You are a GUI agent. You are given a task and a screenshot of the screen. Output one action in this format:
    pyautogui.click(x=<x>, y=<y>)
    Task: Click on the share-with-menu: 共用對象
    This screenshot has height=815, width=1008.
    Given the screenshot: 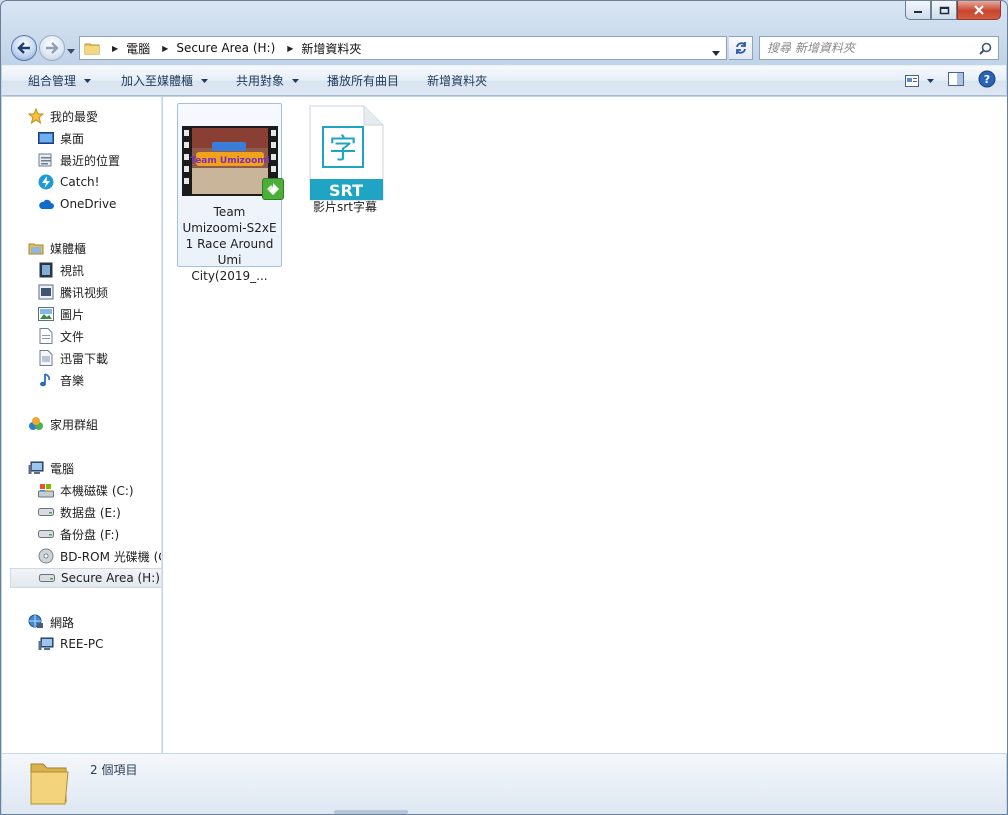 What is the action you would take?
    pyautogui.click(x=267, y=80)
    